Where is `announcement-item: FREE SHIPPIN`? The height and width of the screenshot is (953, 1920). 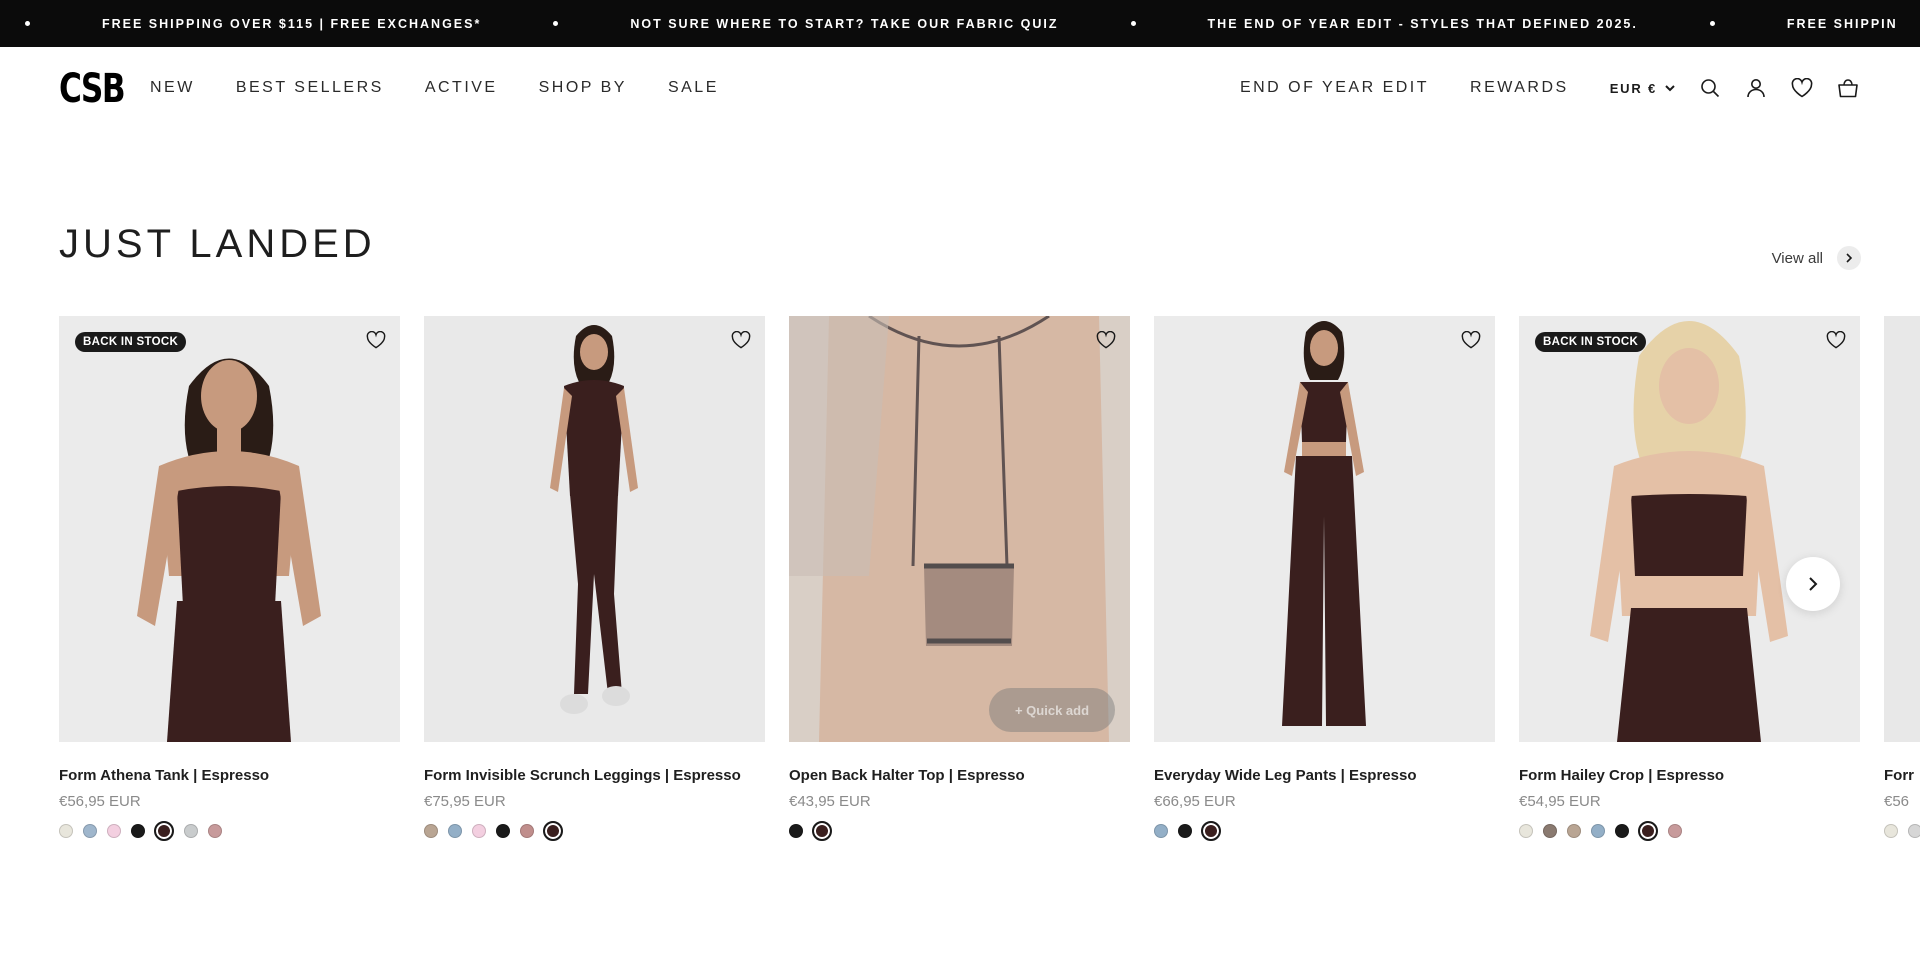
announcement-item: FREE SHIPPIN is located at coordinates (1768, 24).